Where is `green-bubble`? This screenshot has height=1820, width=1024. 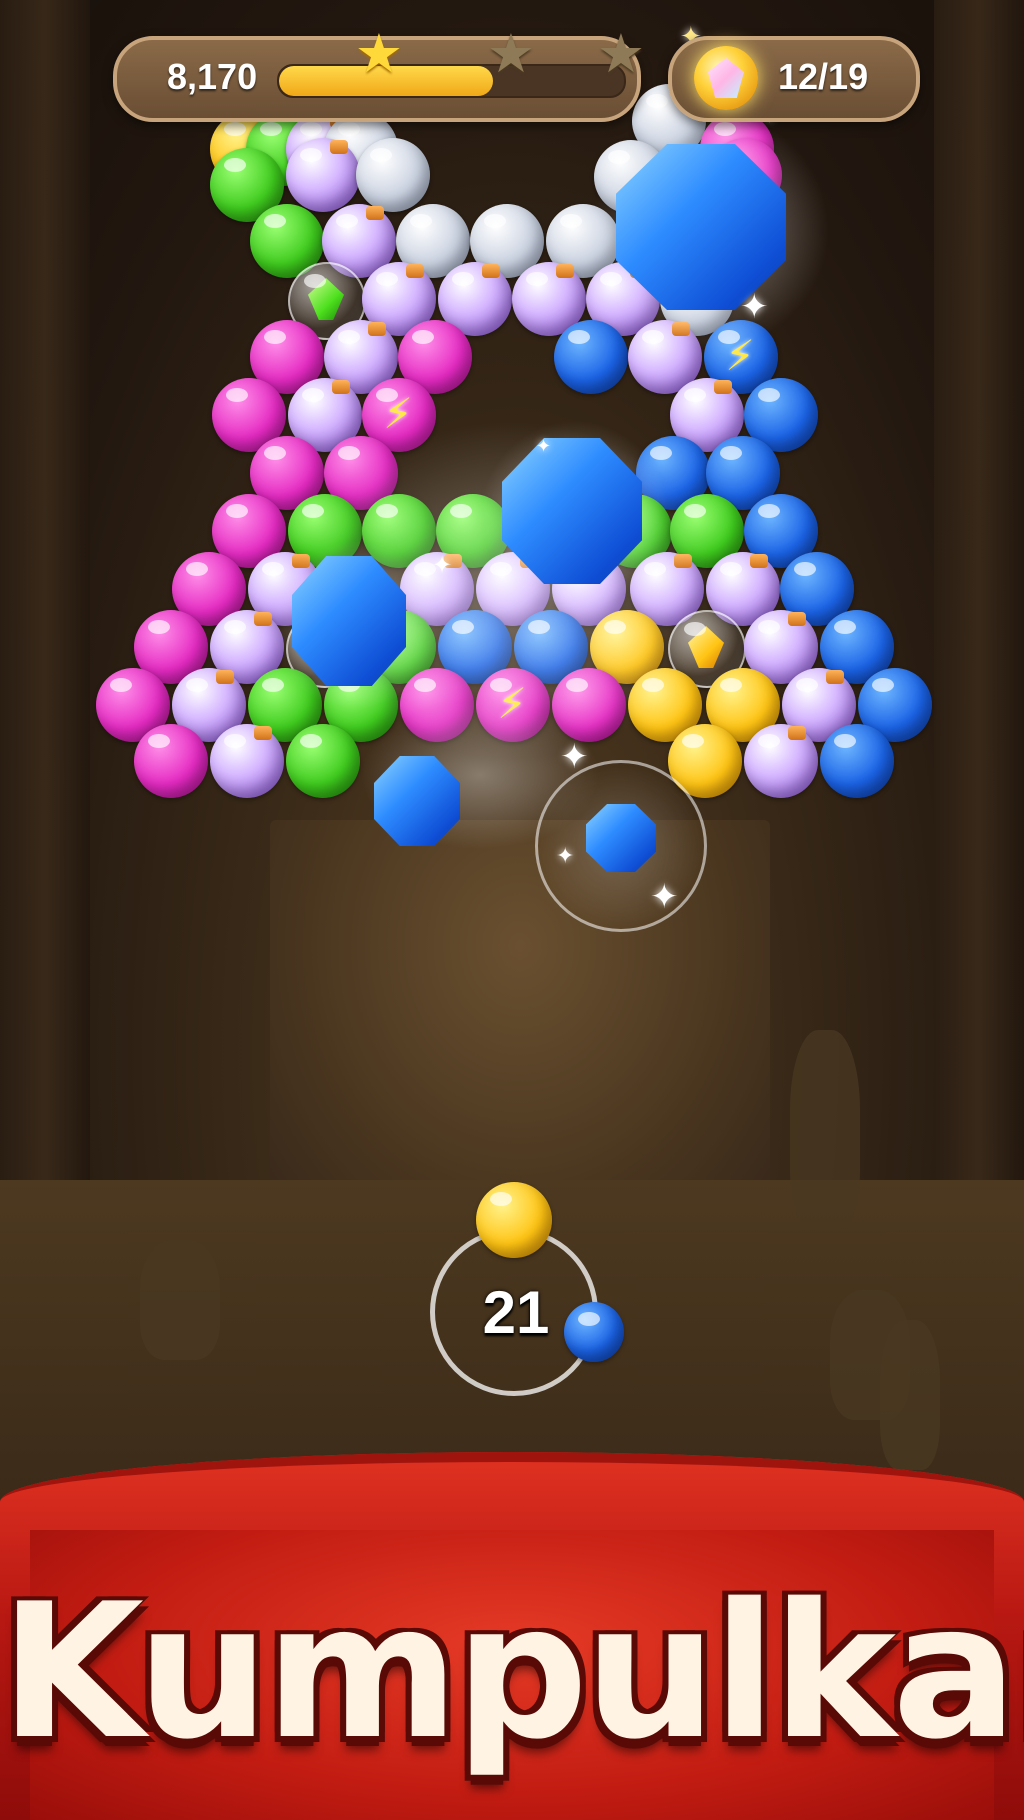
green-bubble is located at coordinates (323, 761).